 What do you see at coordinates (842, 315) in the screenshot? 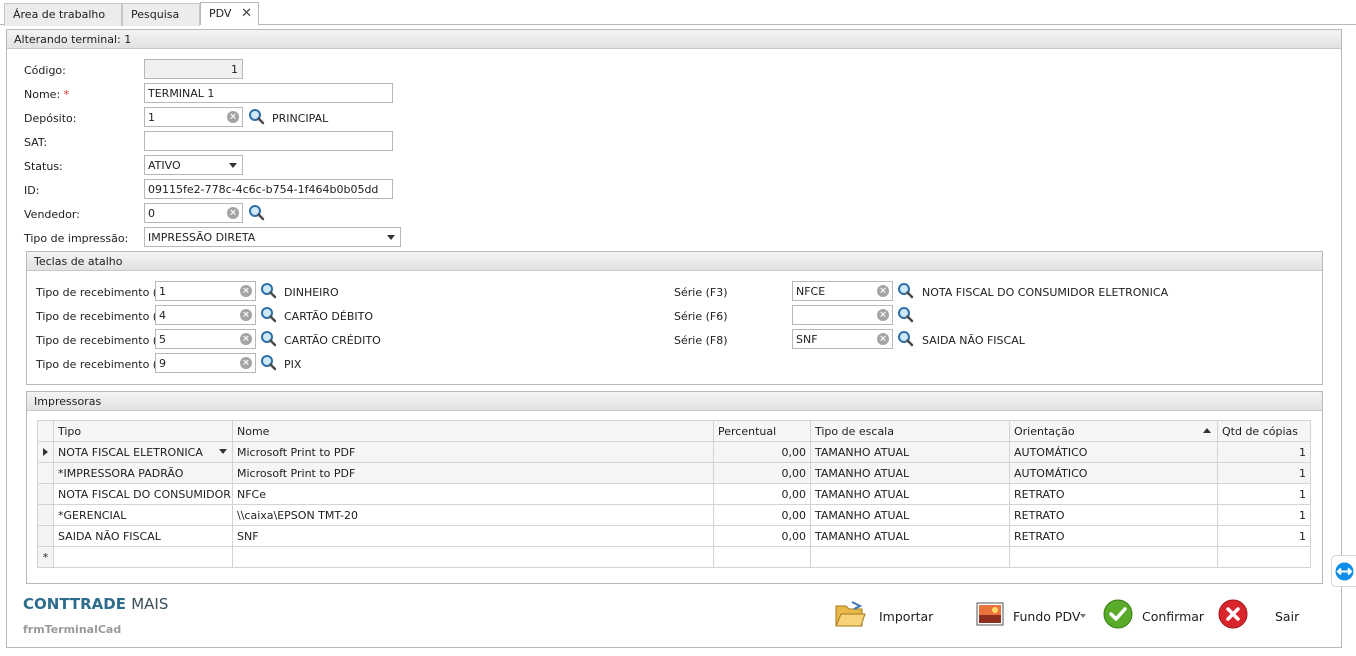
I see `serie-f6-field: ×` at bounding box center [842, 315].